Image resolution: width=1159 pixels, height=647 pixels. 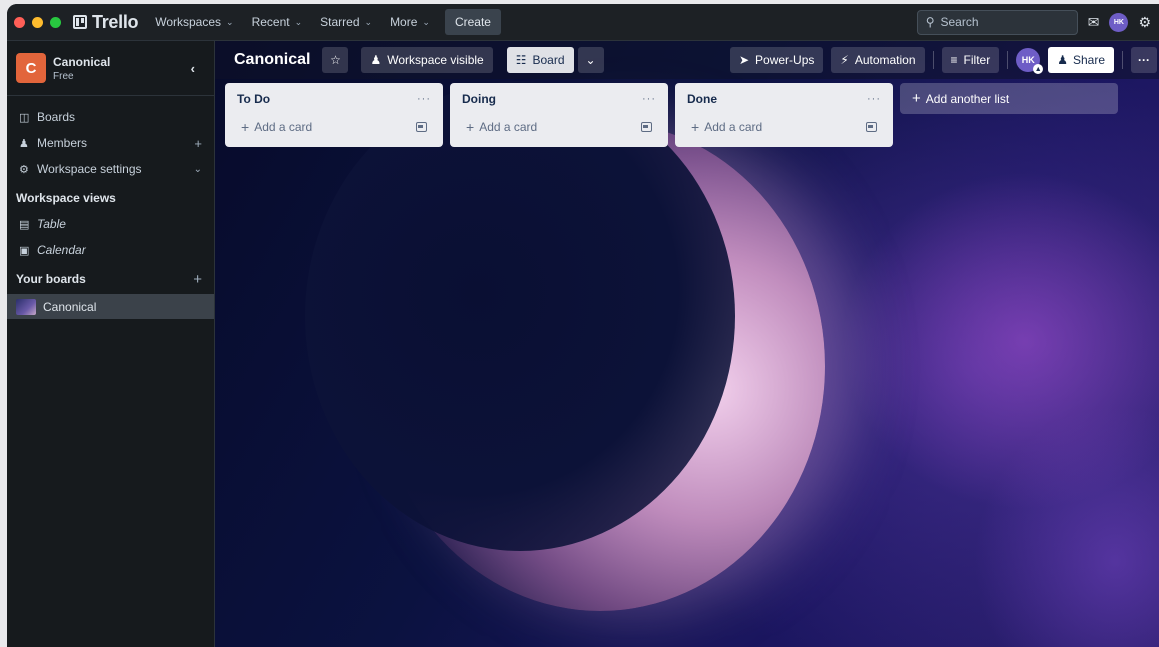 I want to click on calendar-icon: ▣, so click(x=24, y=250).